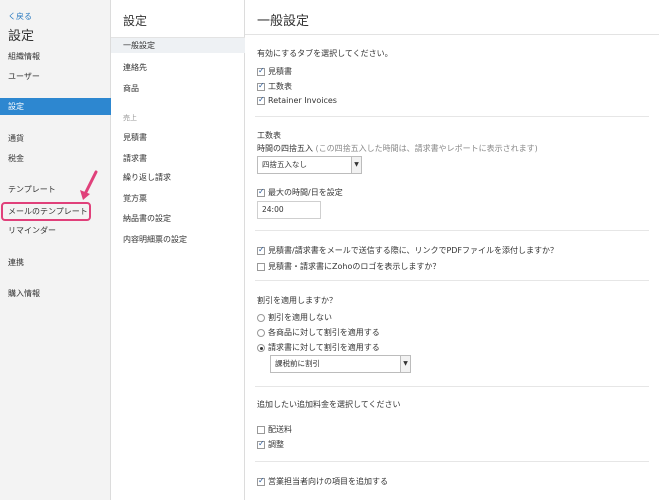 Image resolution: width=659 pixels, height=500 pixels. Describe the element at coordinates (269, 135) in the screenshot. I see `timesheet-heading: 工数表` at that location.